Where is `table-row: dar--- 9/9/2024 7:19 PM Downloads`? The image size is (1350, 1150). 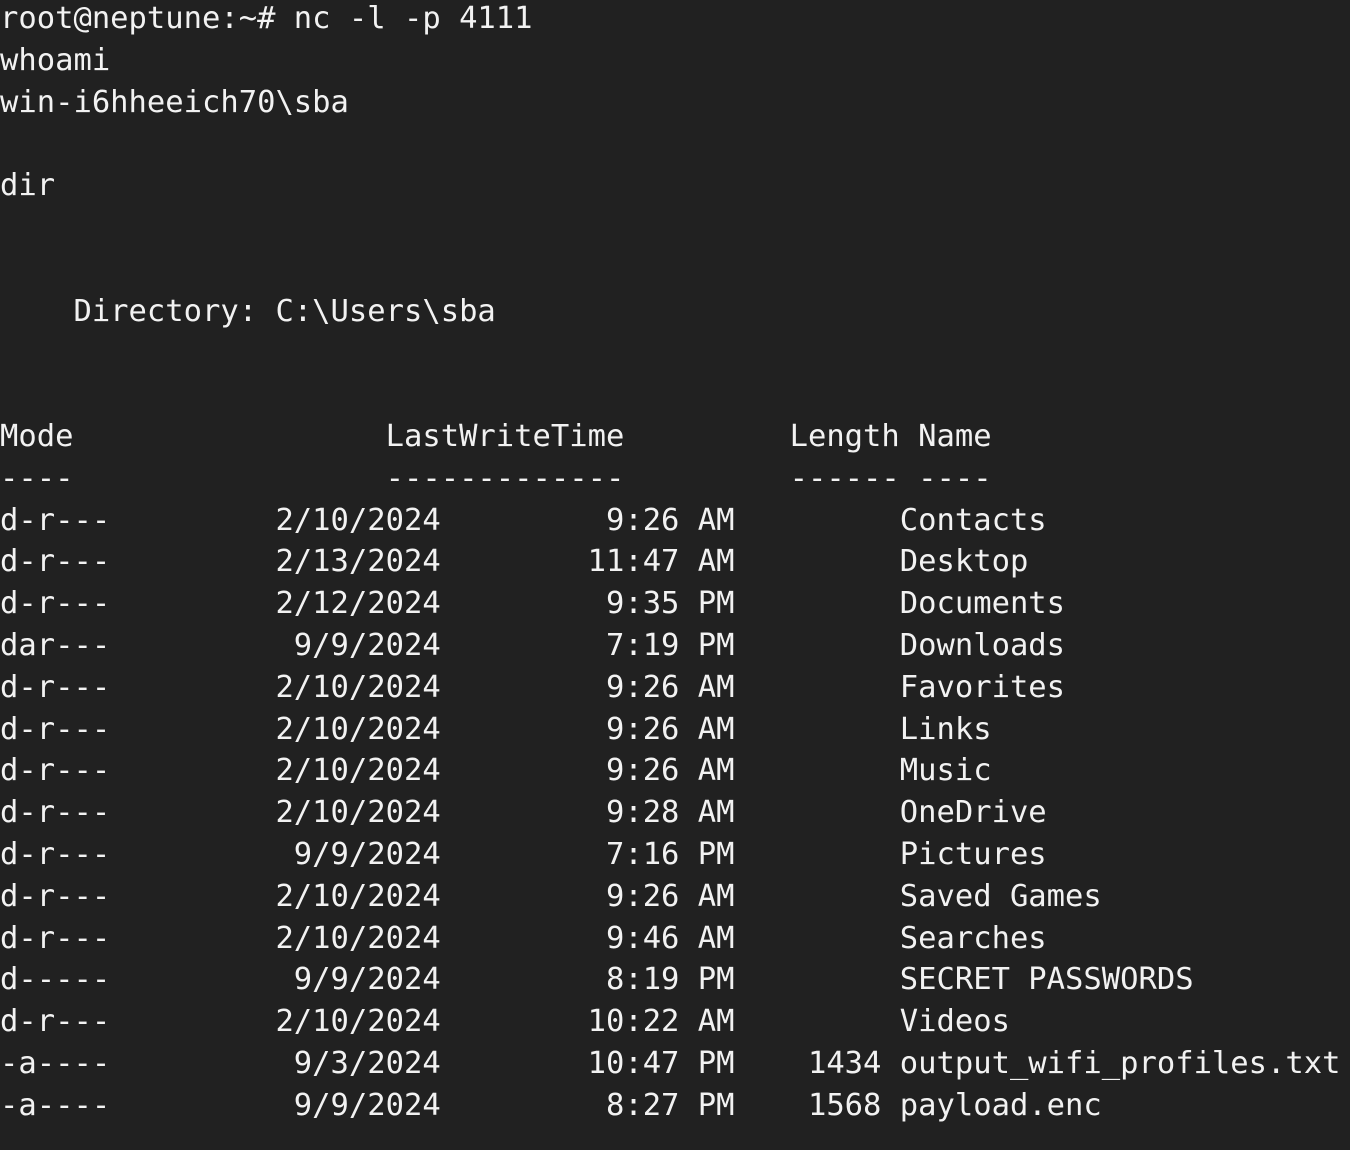
table-row: dar--- 9/9/2024 7:19 PM Downloads is located at coordinates (533, 645).